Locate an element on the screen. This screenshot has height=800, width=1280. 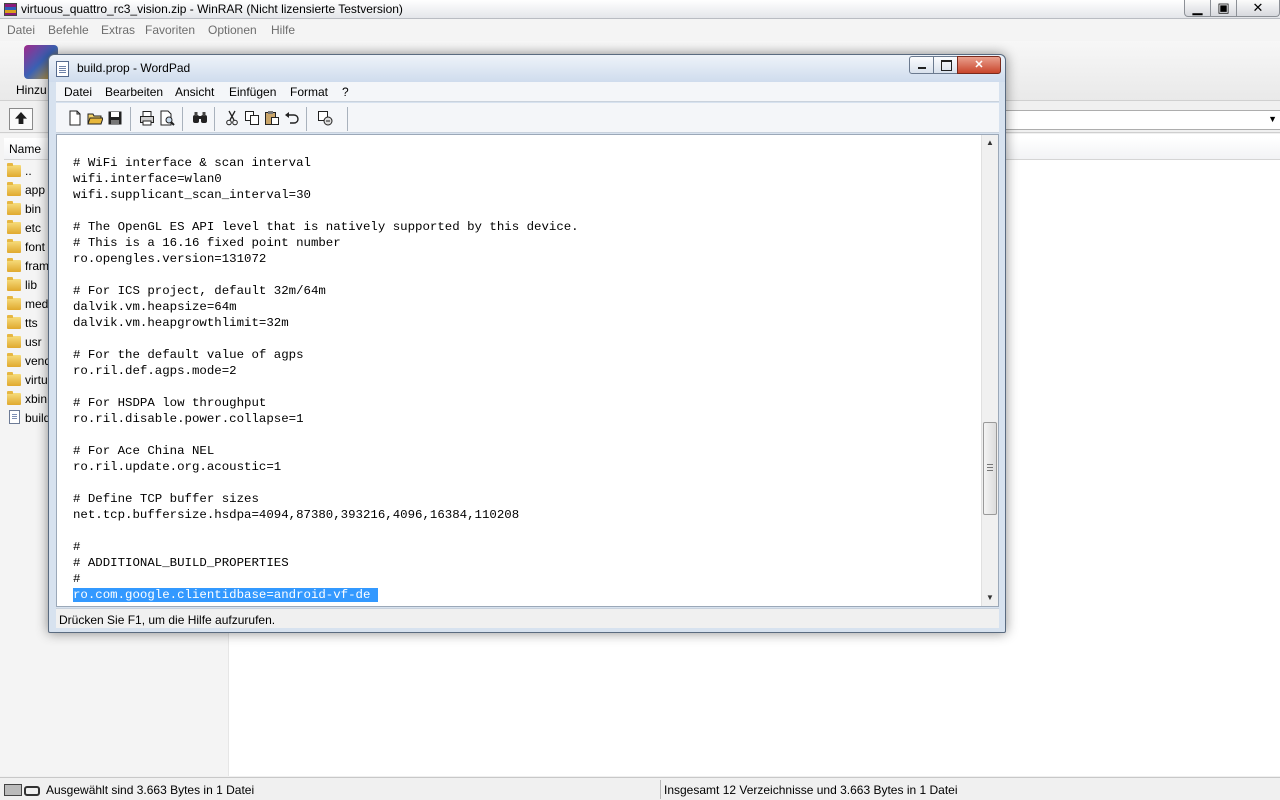
vertical-scrollbar: ▲ ▼ is located at coordinates (989, 370).